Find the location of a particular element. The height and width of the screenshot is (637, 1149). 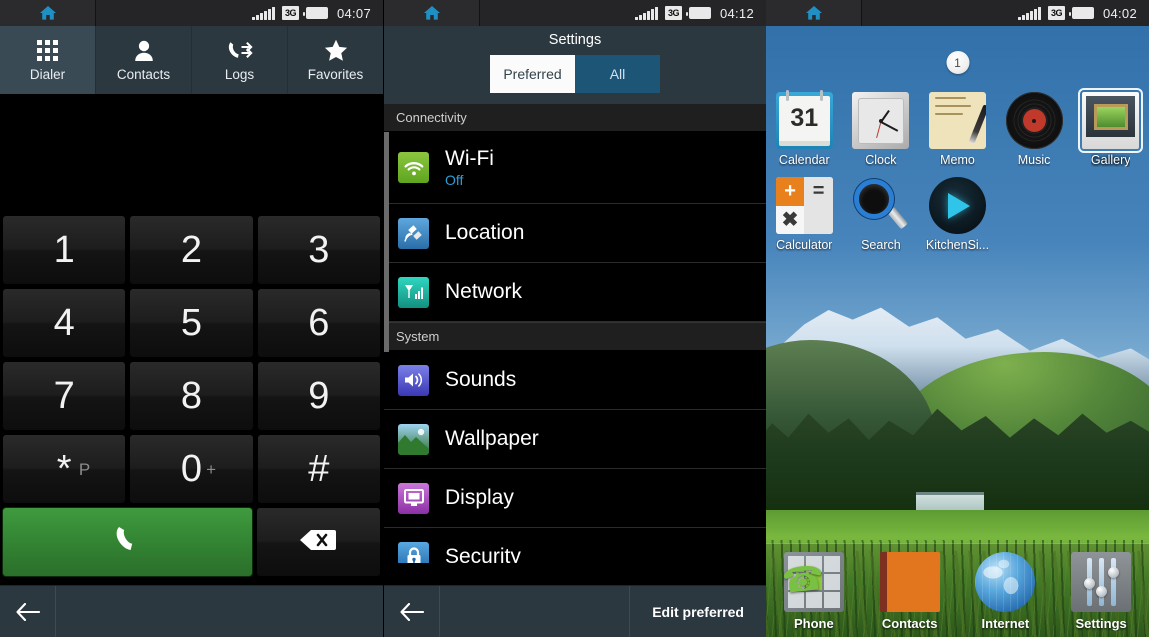

dock-phone-label: Phone is located at coordinates (814, 623).